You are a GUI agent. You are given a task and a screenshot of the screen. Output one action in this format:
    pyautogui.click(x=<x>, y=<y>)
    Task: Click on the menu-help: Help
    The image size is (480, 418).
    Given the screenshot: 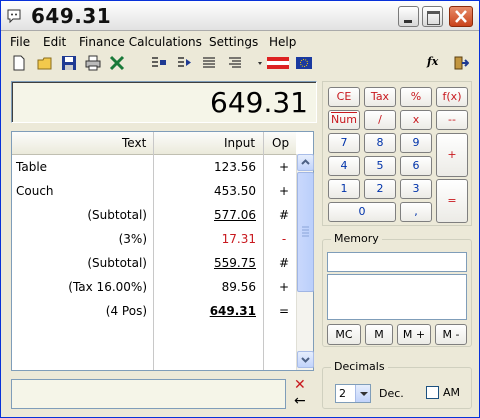 What is the action you would take?
    pyautogui.click(x=282, y=42)
    